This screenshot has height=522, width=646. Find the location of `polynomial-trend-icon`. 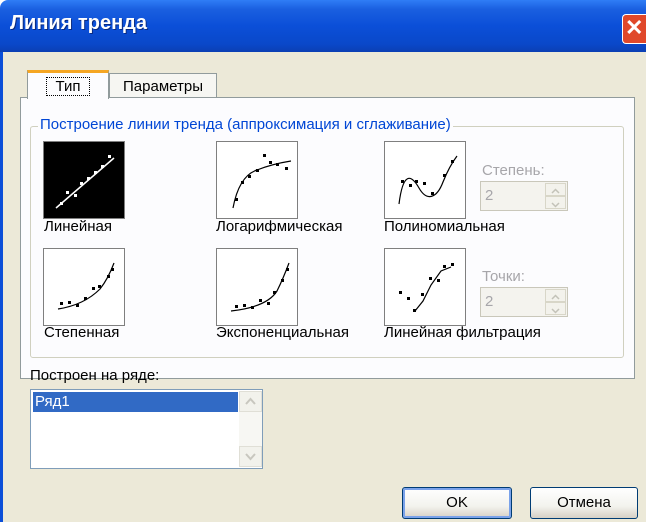

polynomial-trend-icon is located at coordinates (428, 180).